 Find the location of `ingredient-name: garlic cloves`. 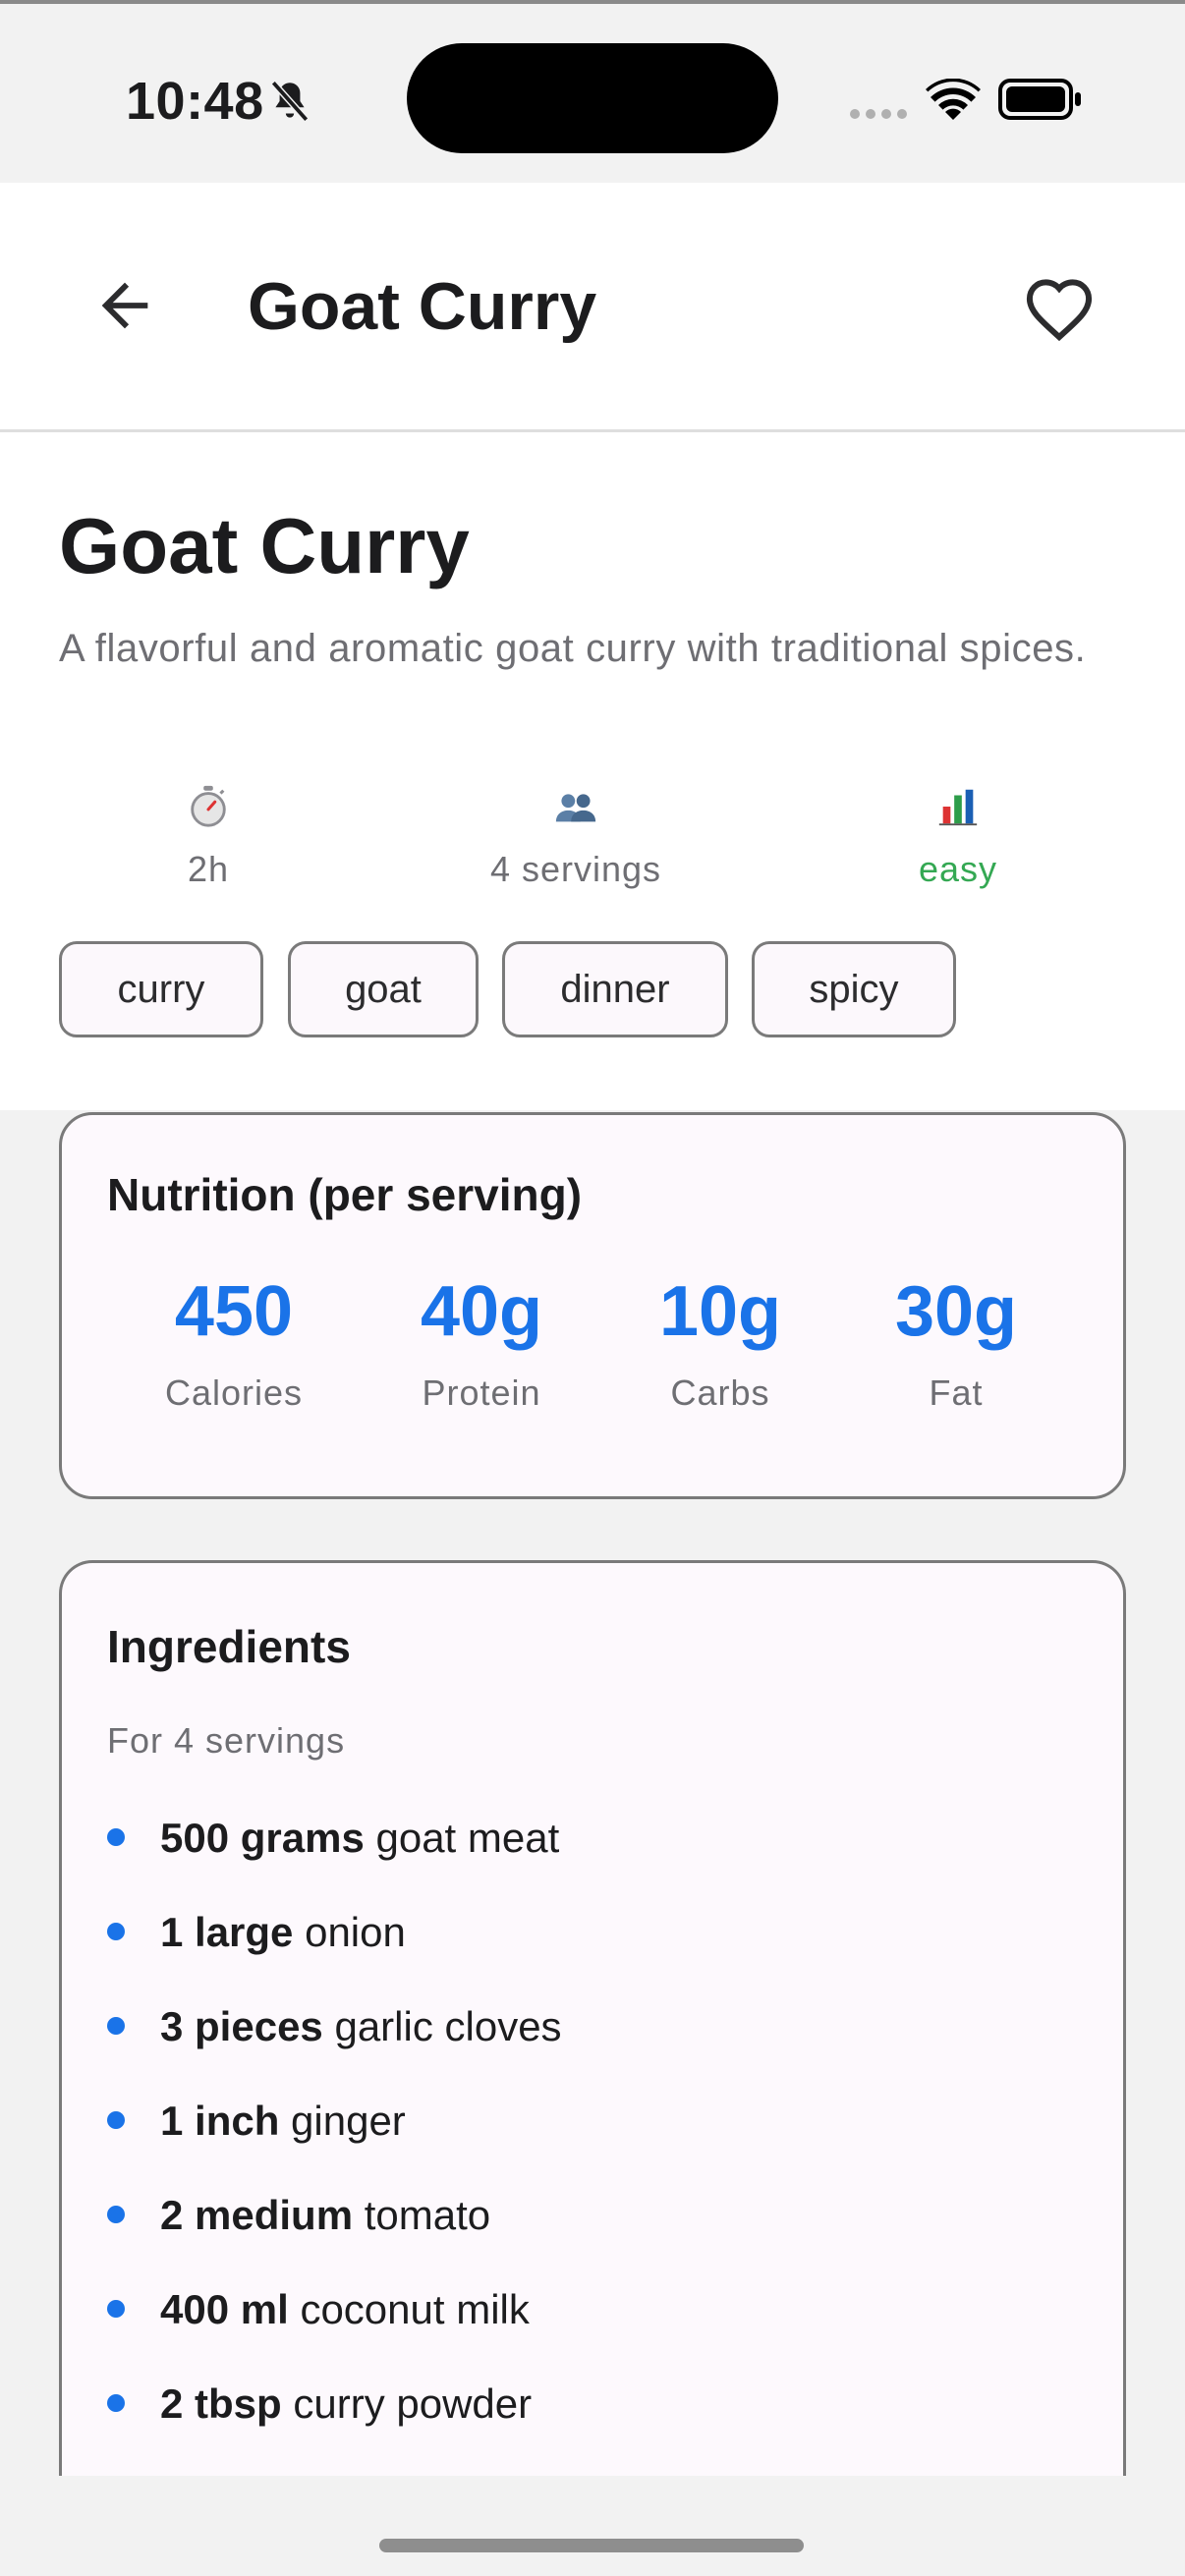

ingredient-name: garlic cloves is located at coordinates (448, 2026).